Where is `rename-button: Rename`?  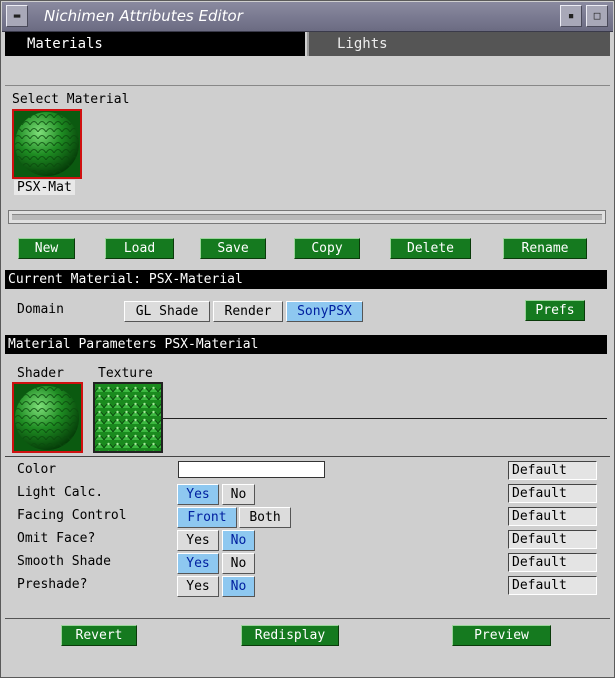
rename-button: Rename is located at coordinates (545, 248).